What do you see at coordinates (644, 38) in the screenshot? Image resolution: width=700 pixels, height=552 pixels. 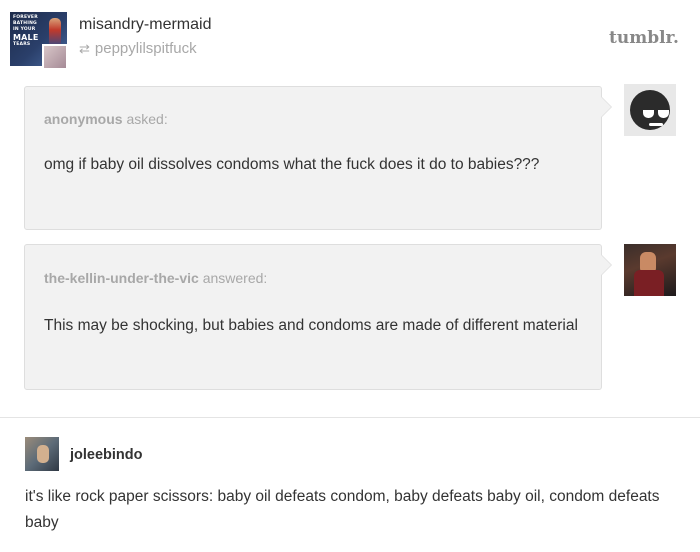 I see `tumblr-logo: tumblr.` at bounding box center [644, 38].